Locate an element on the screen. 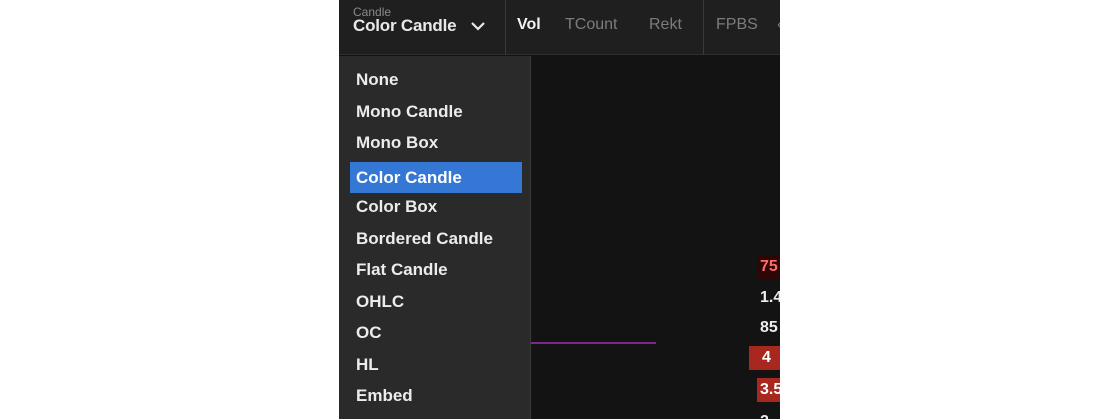 Image resolution: width=1120 pixels, height=419 pixels. option-color-box: Color Box is located at coordinates (436, 206).